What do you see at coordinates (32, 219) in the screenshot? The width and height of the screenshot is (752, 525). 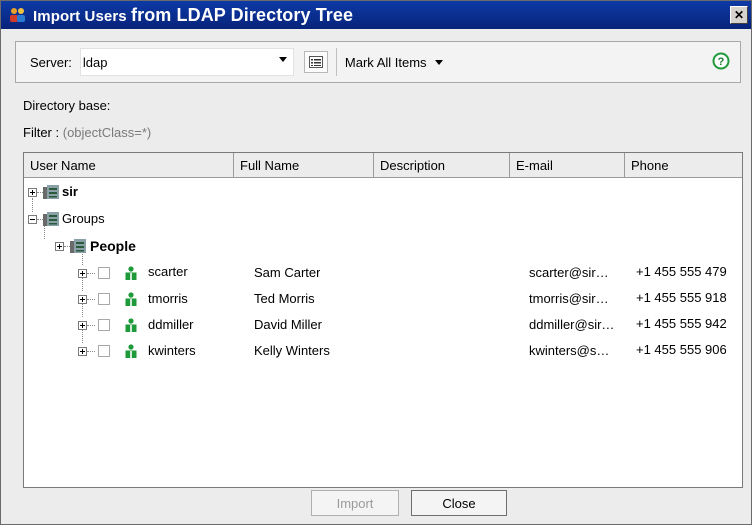 I see `collapse-icon` at bounding box center [32, 219].